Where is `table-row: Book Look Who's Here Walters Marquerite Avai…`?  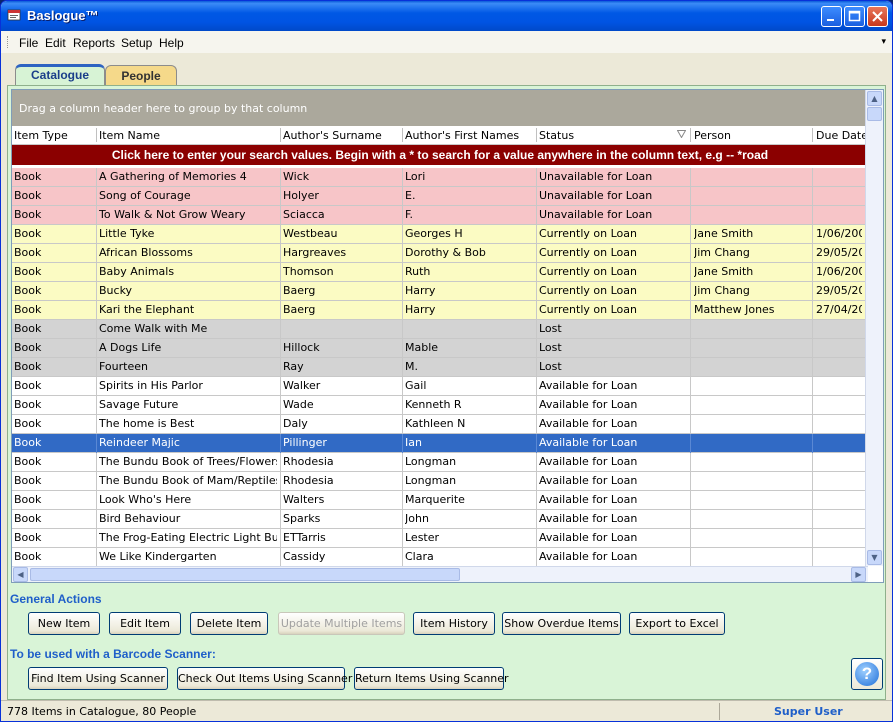 table-row: Book Look Who's Here Walters Marquerite Avai… is located at coordinates (440, 500).